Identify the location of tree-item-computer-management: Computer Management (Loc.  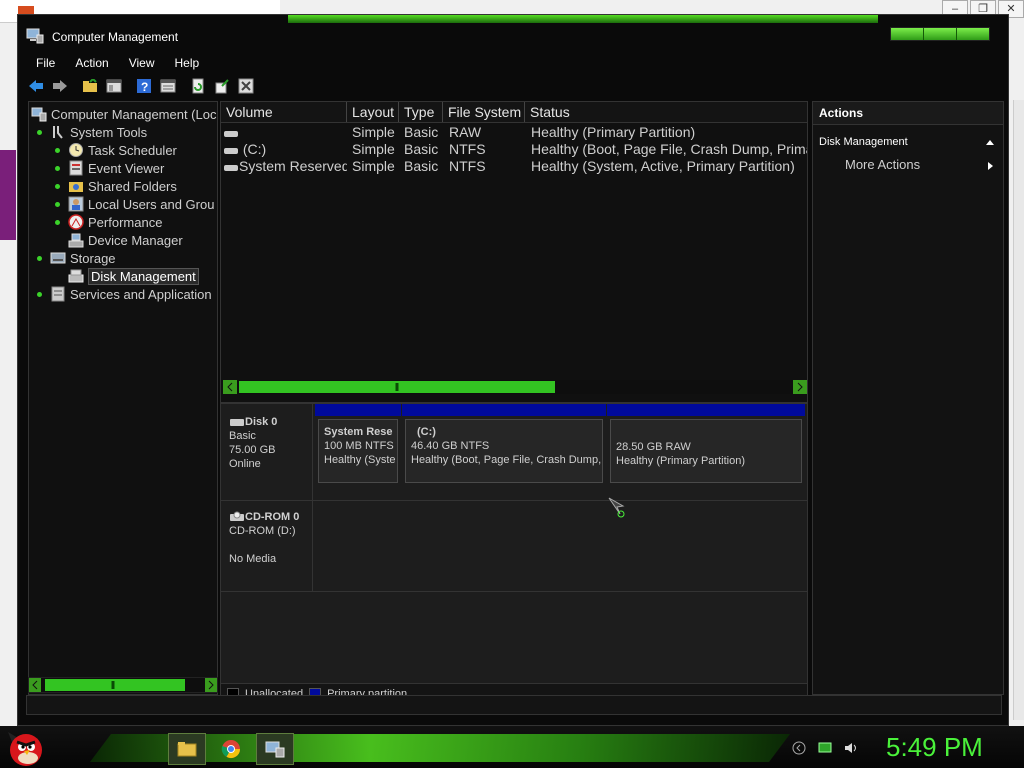
(123, 114).